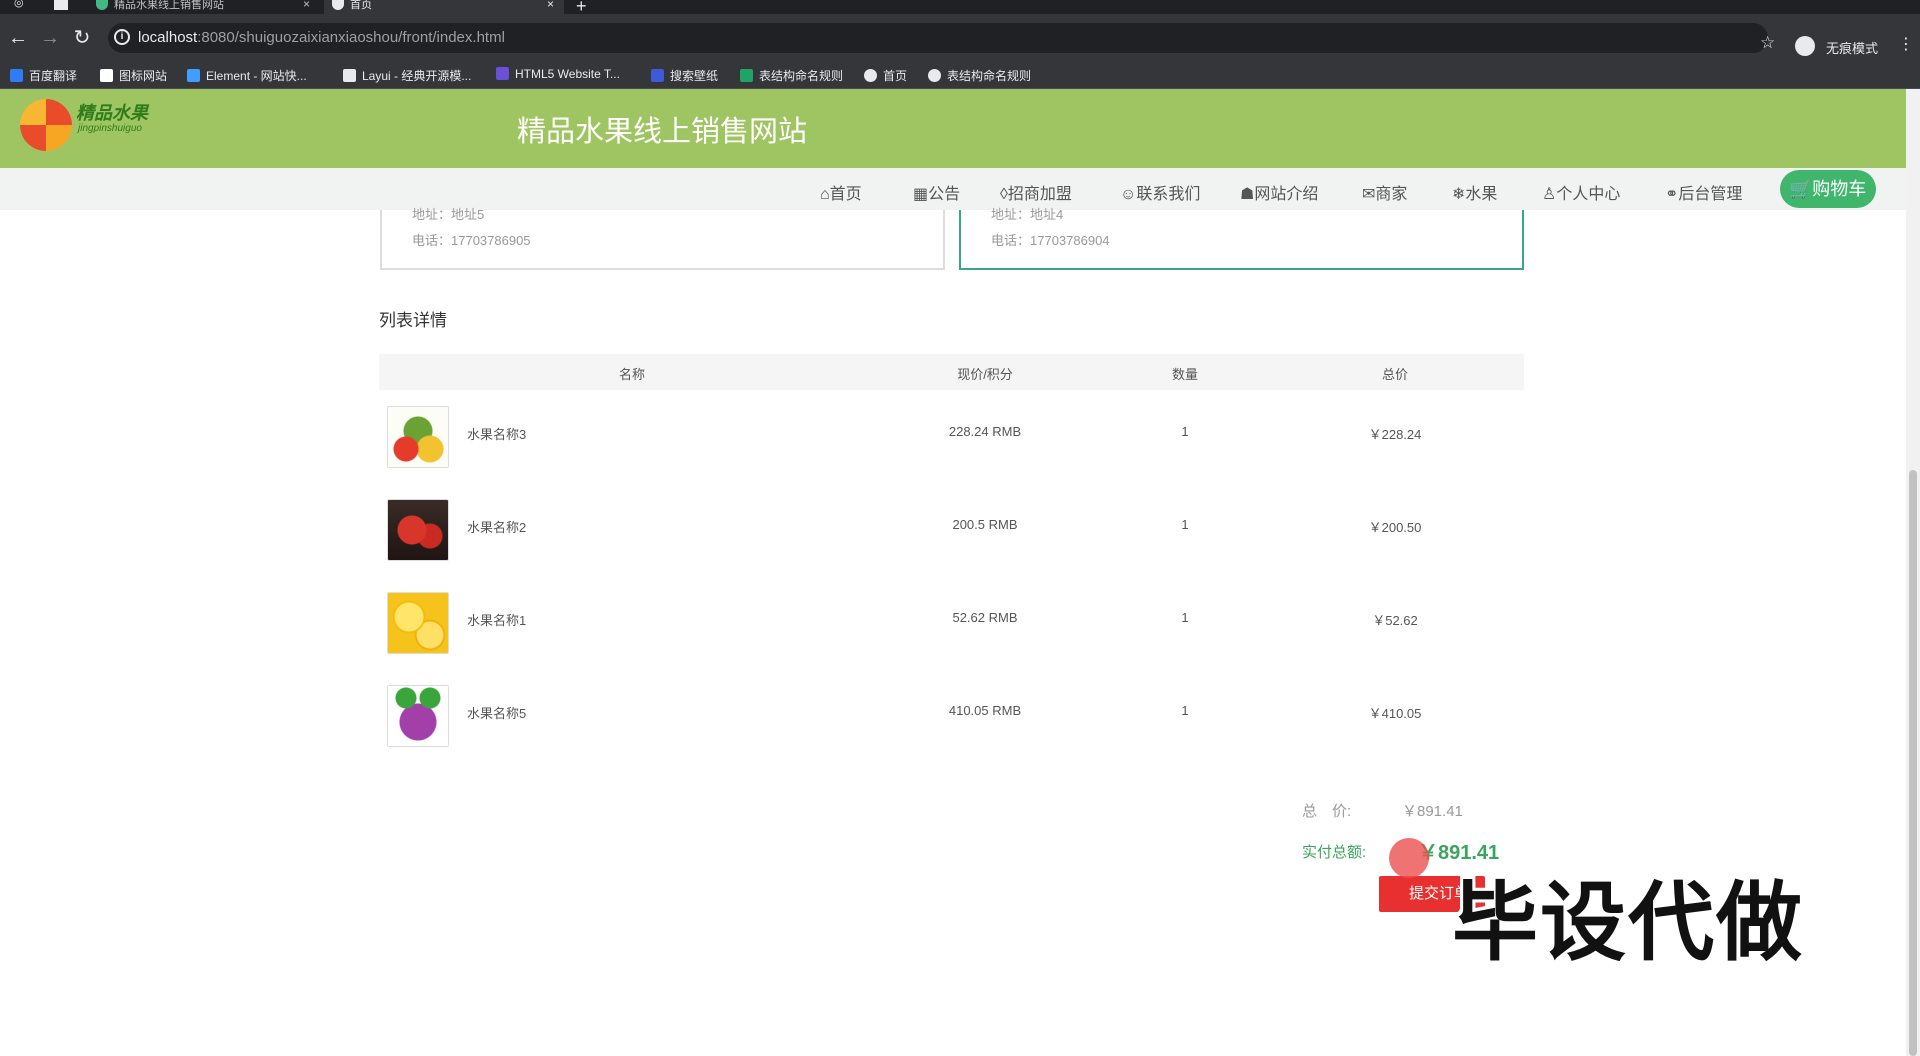 The height and width of the screenshot is (1056, 1920). Describe the element at coordinates (1160, 192) in the screenshot. I see `nav-item-contact: ☺联系我们` at that location.